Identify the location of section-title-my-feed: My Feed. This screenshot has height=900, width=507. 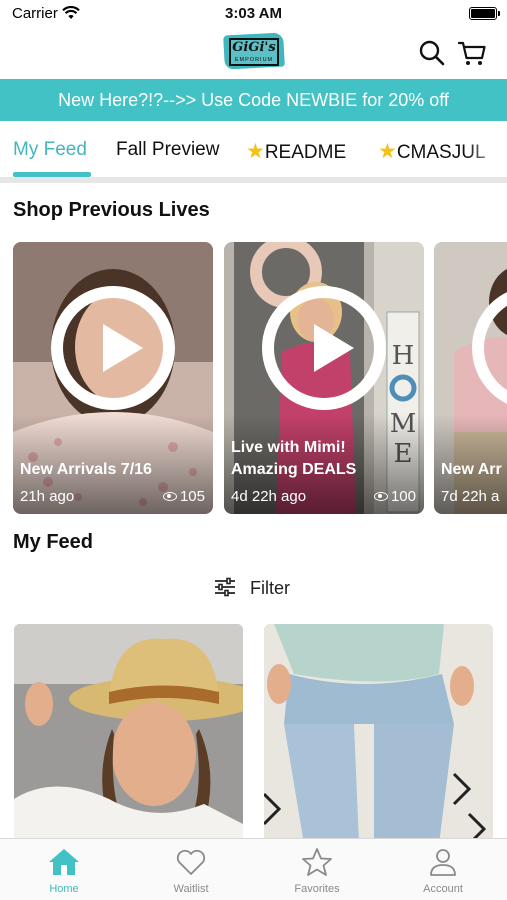
(53, 542).